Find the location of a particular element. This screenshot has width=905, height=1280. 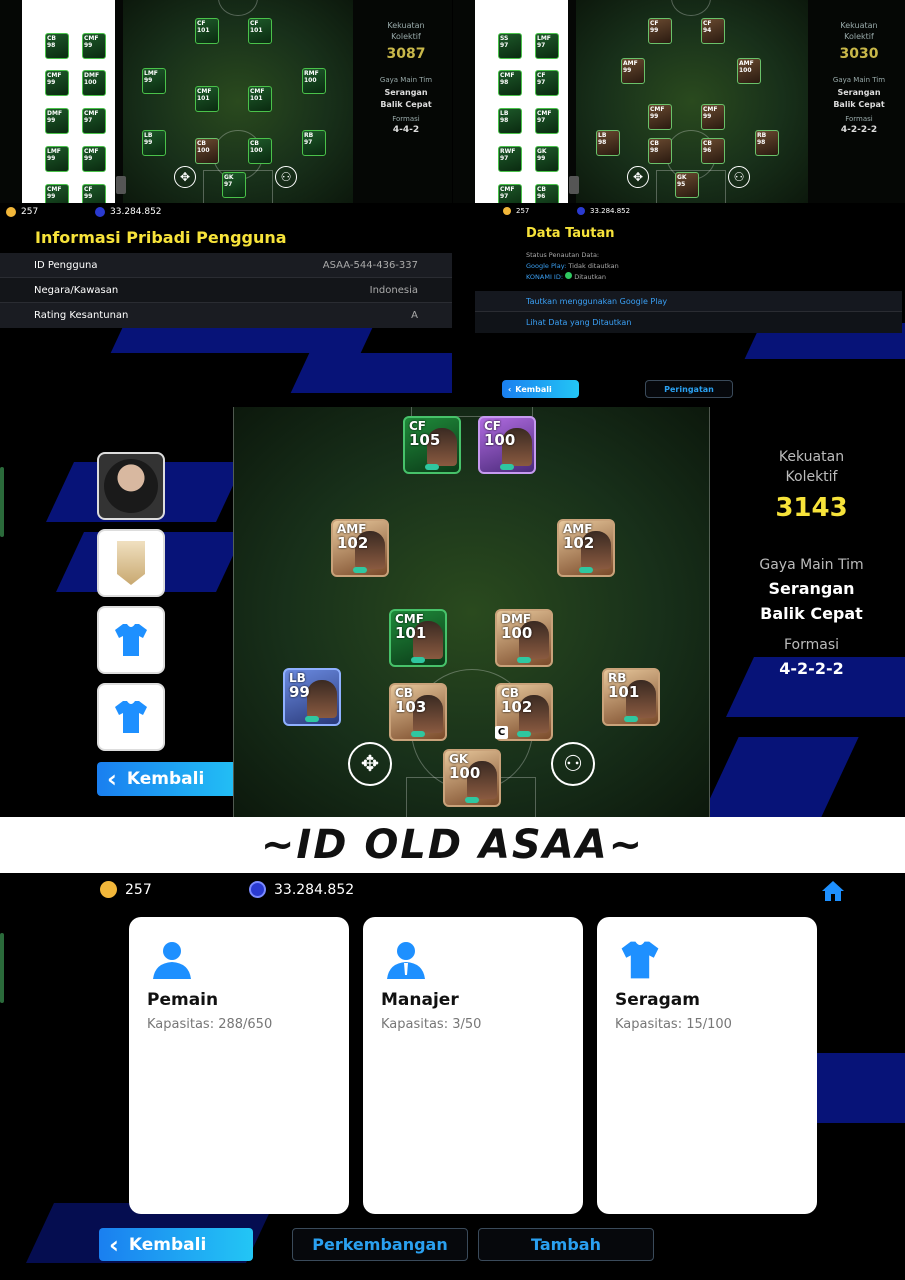

side-list-b-scroll is located at coordinates (574, 185).